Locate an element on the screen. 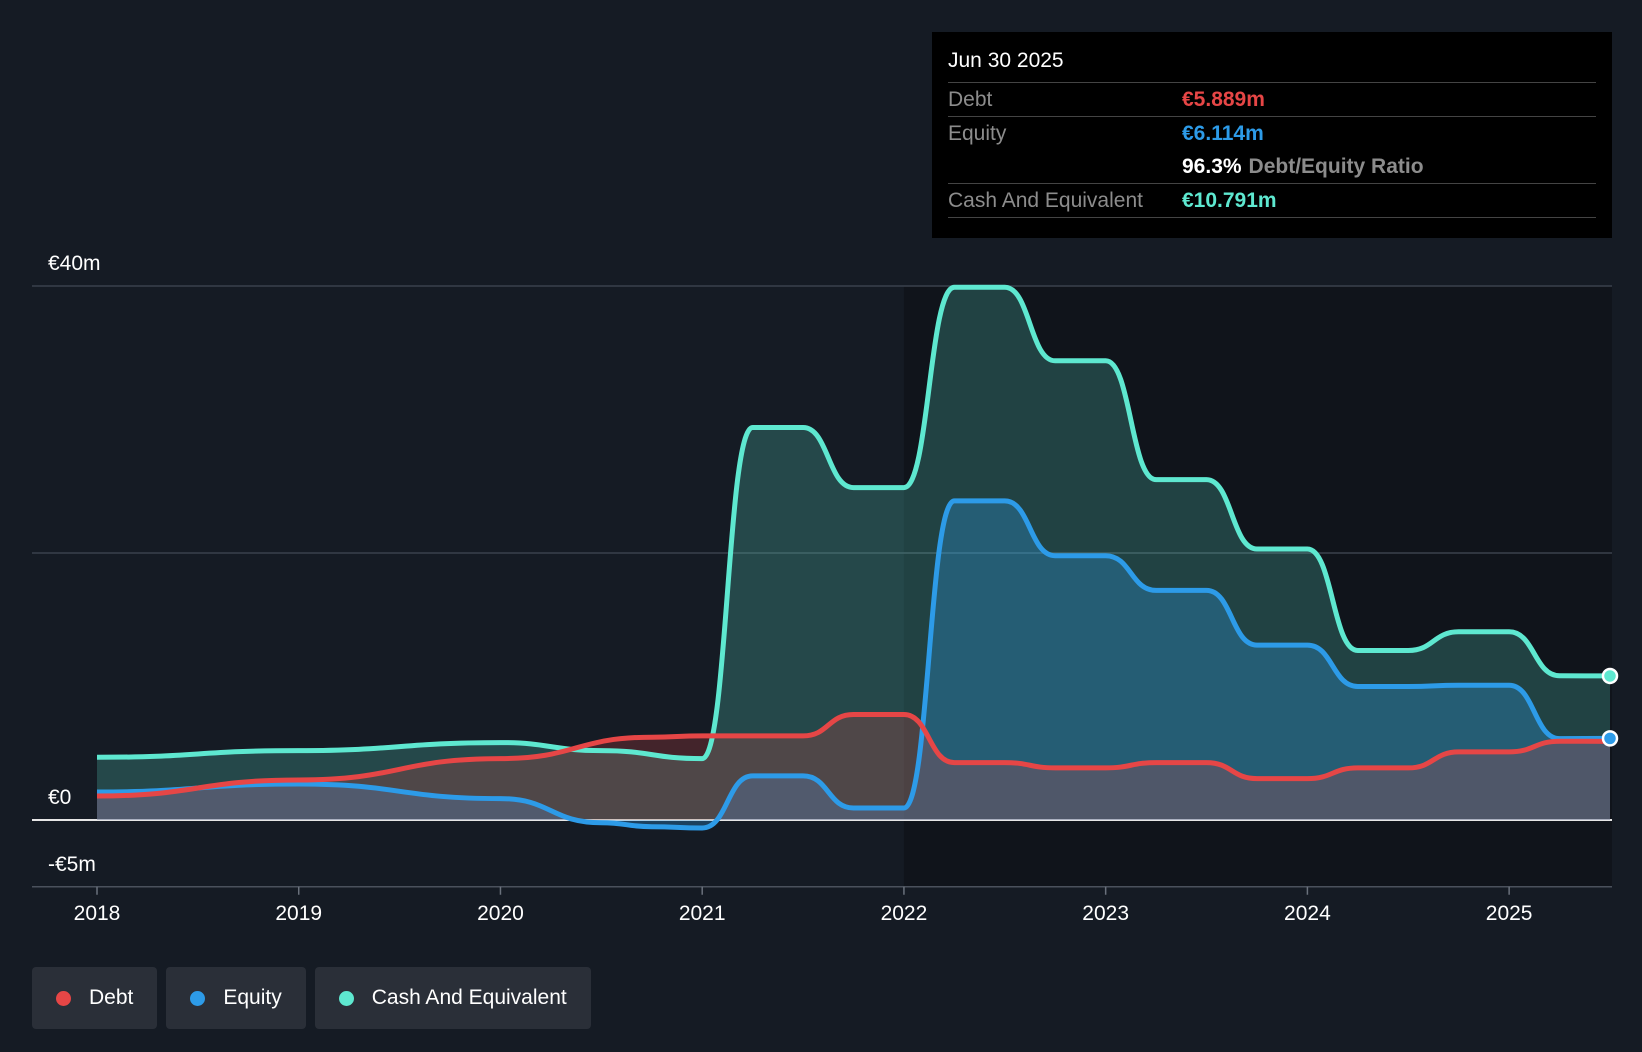 This screenshot has width=1642, height=1052. legend-label-cash: Cash And Equivalent is located at coordinates (469, 997).